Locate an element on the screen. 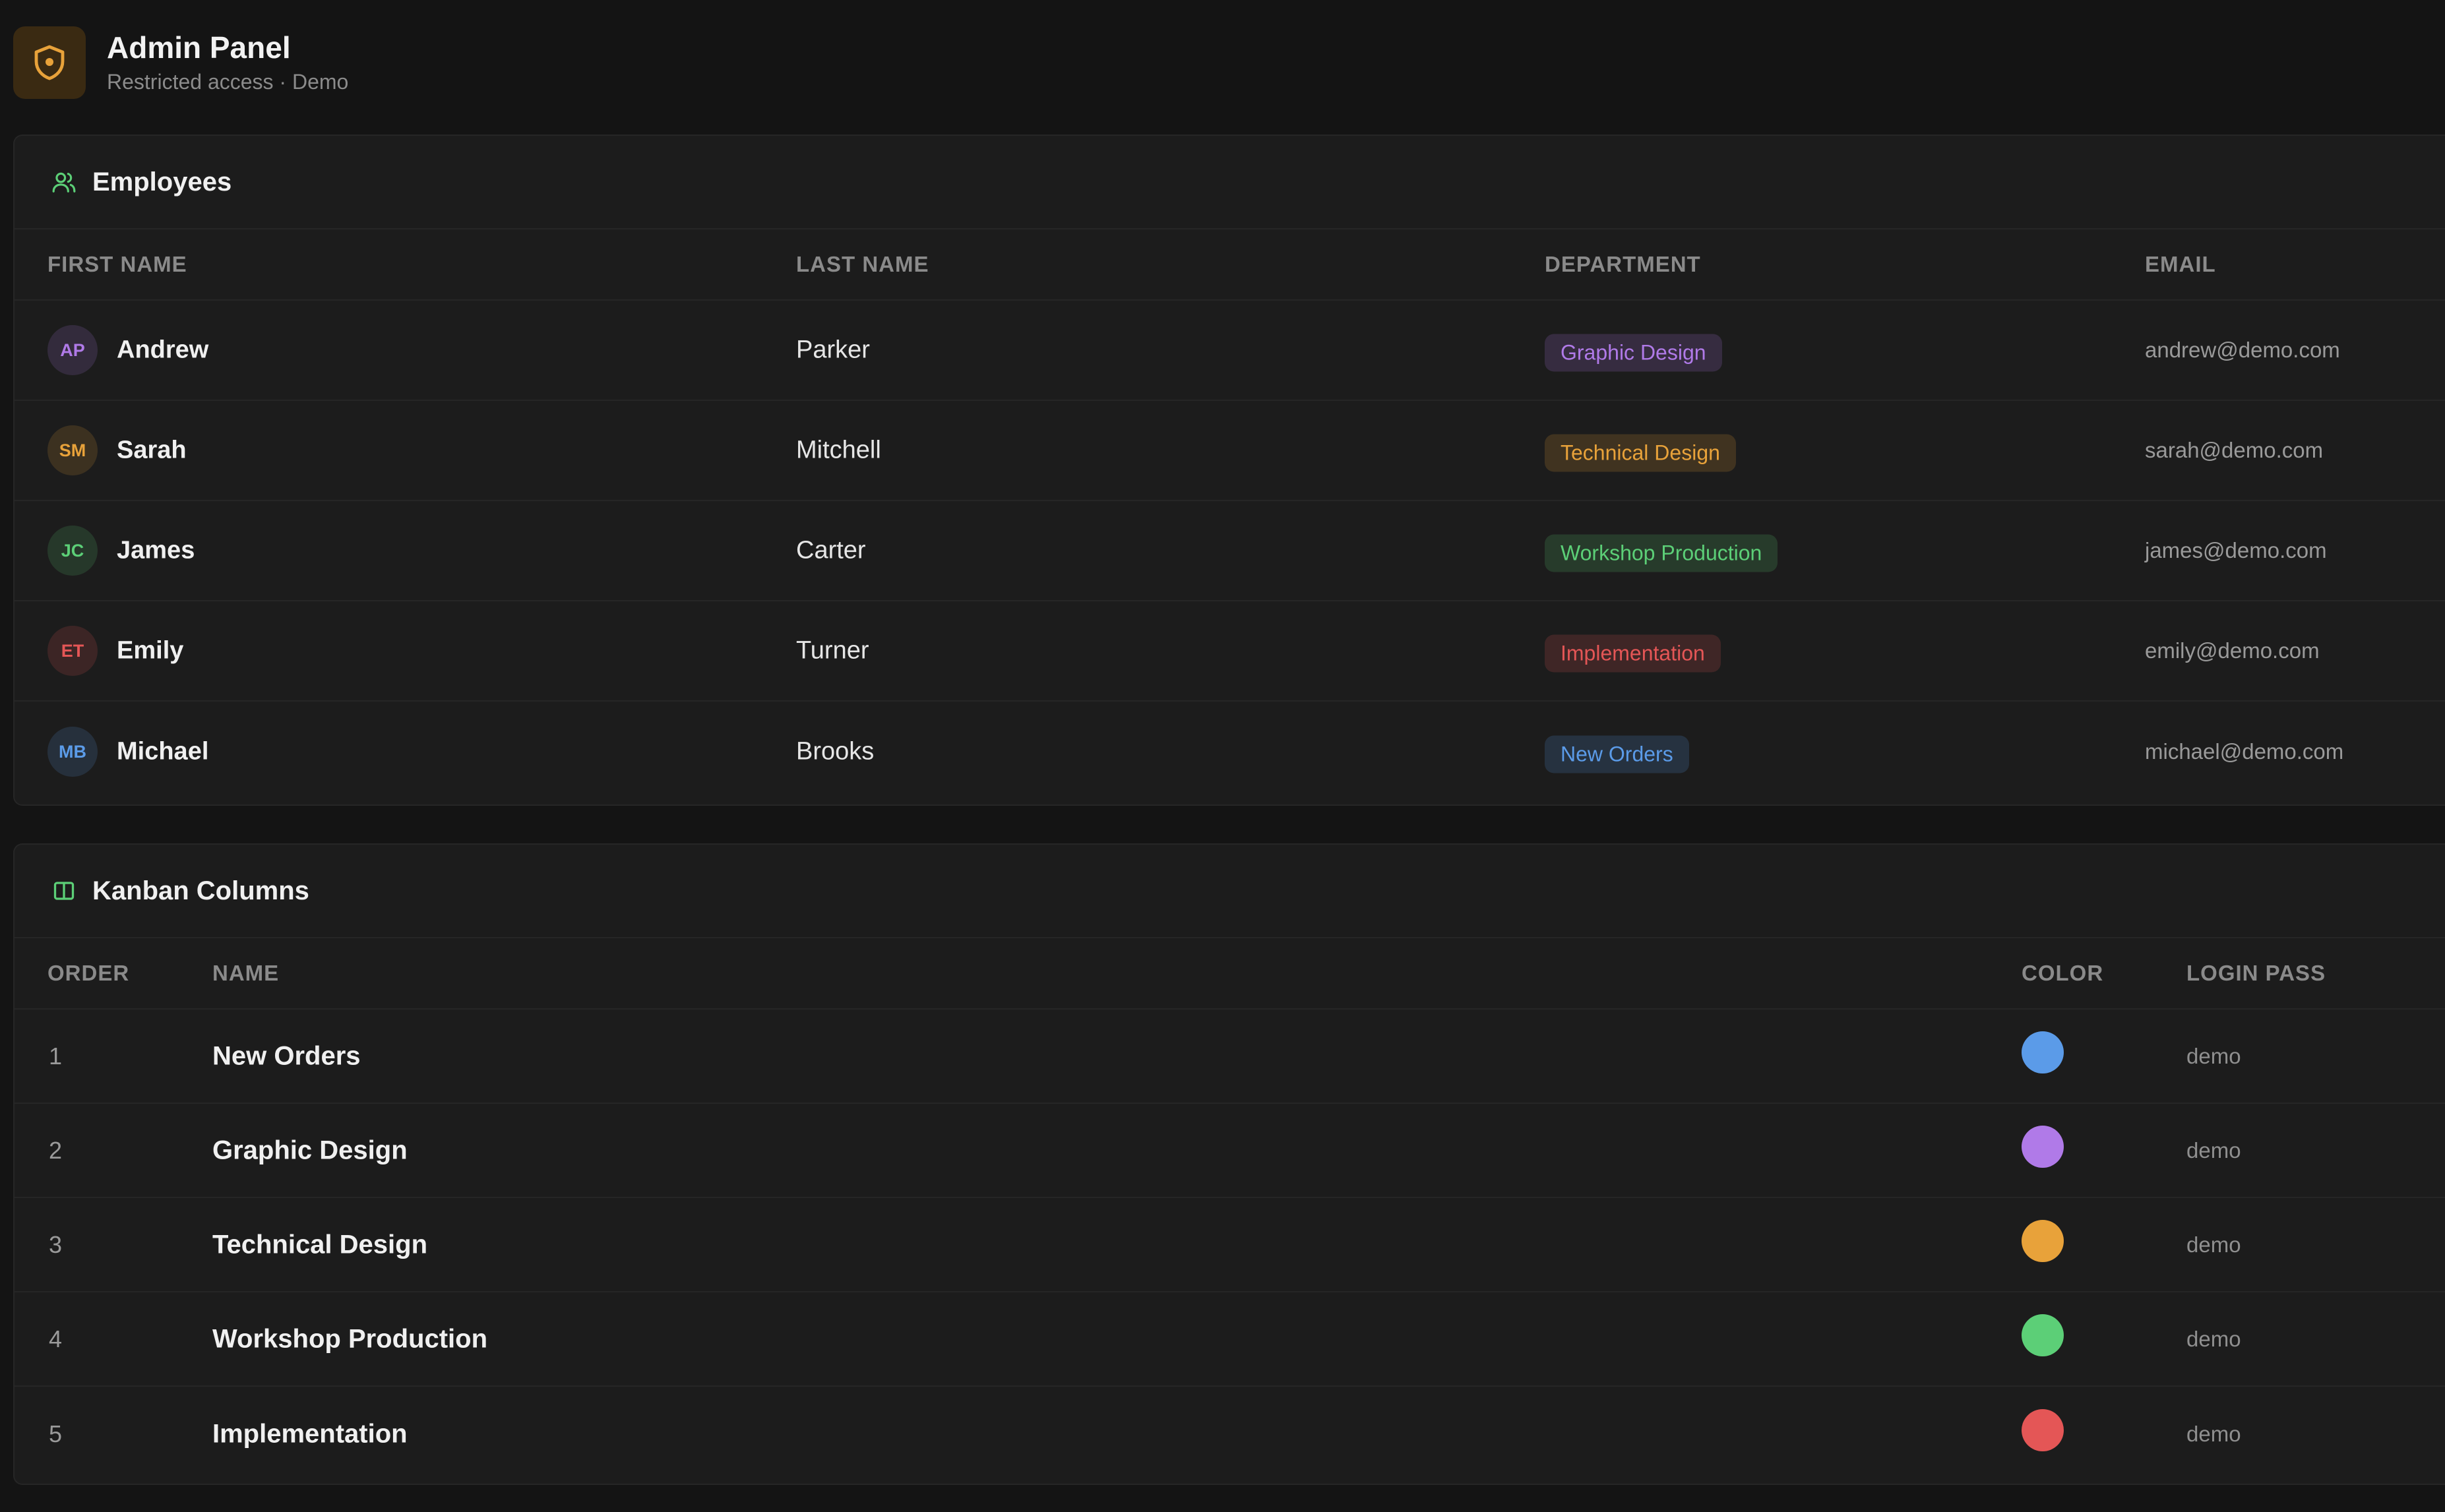  order-number: 1 is located at coordinates (56, 1056).